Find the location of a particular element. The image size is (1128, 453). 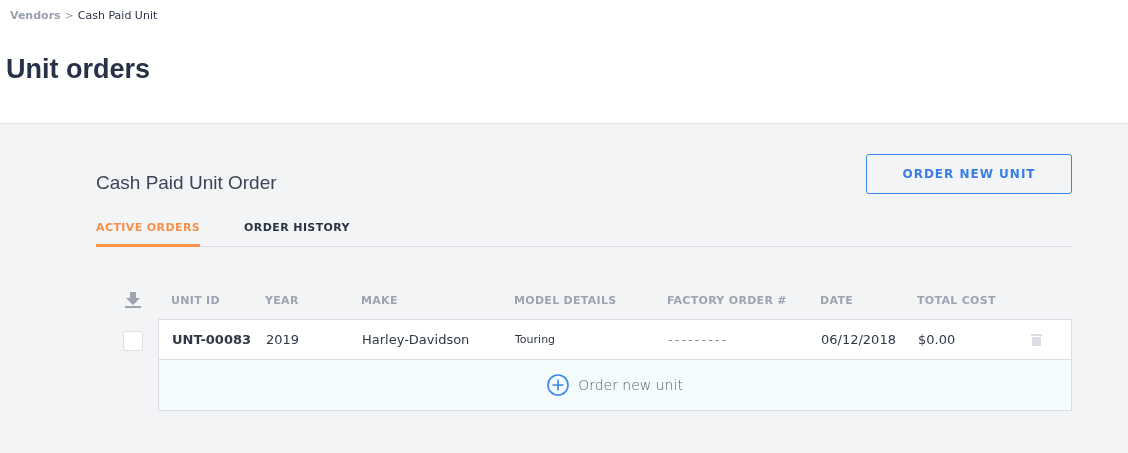

column-header: MAKE is located at coordinates (380, 300).